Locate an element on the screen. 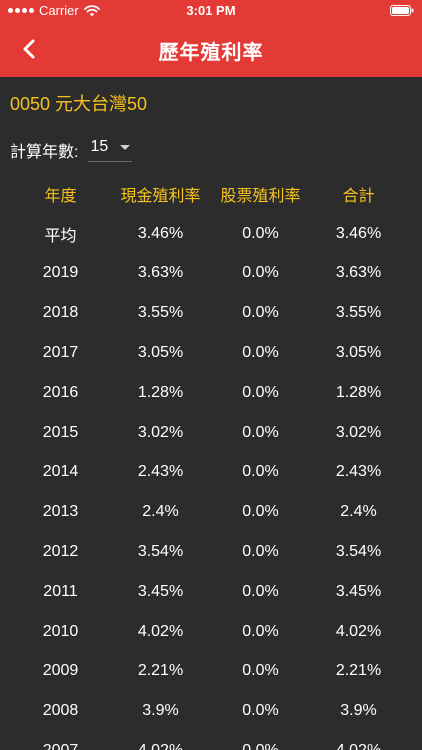 This screenshot has width=422, height=750. table-row: 2011 3.45% 0.0% 3.45% is located at coordinates (211, 592).